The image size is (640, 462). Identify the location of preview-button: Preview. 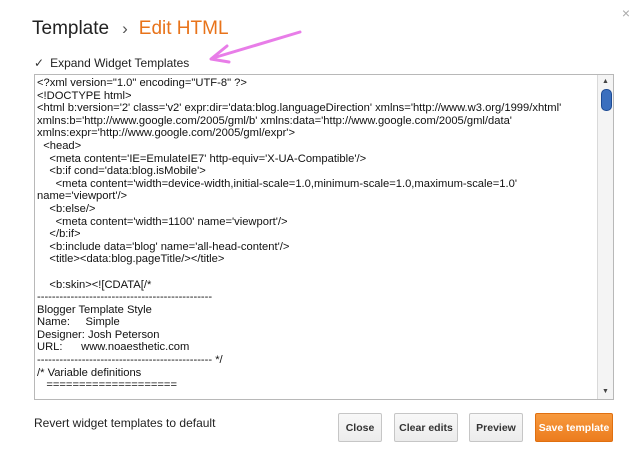
(496, 427).